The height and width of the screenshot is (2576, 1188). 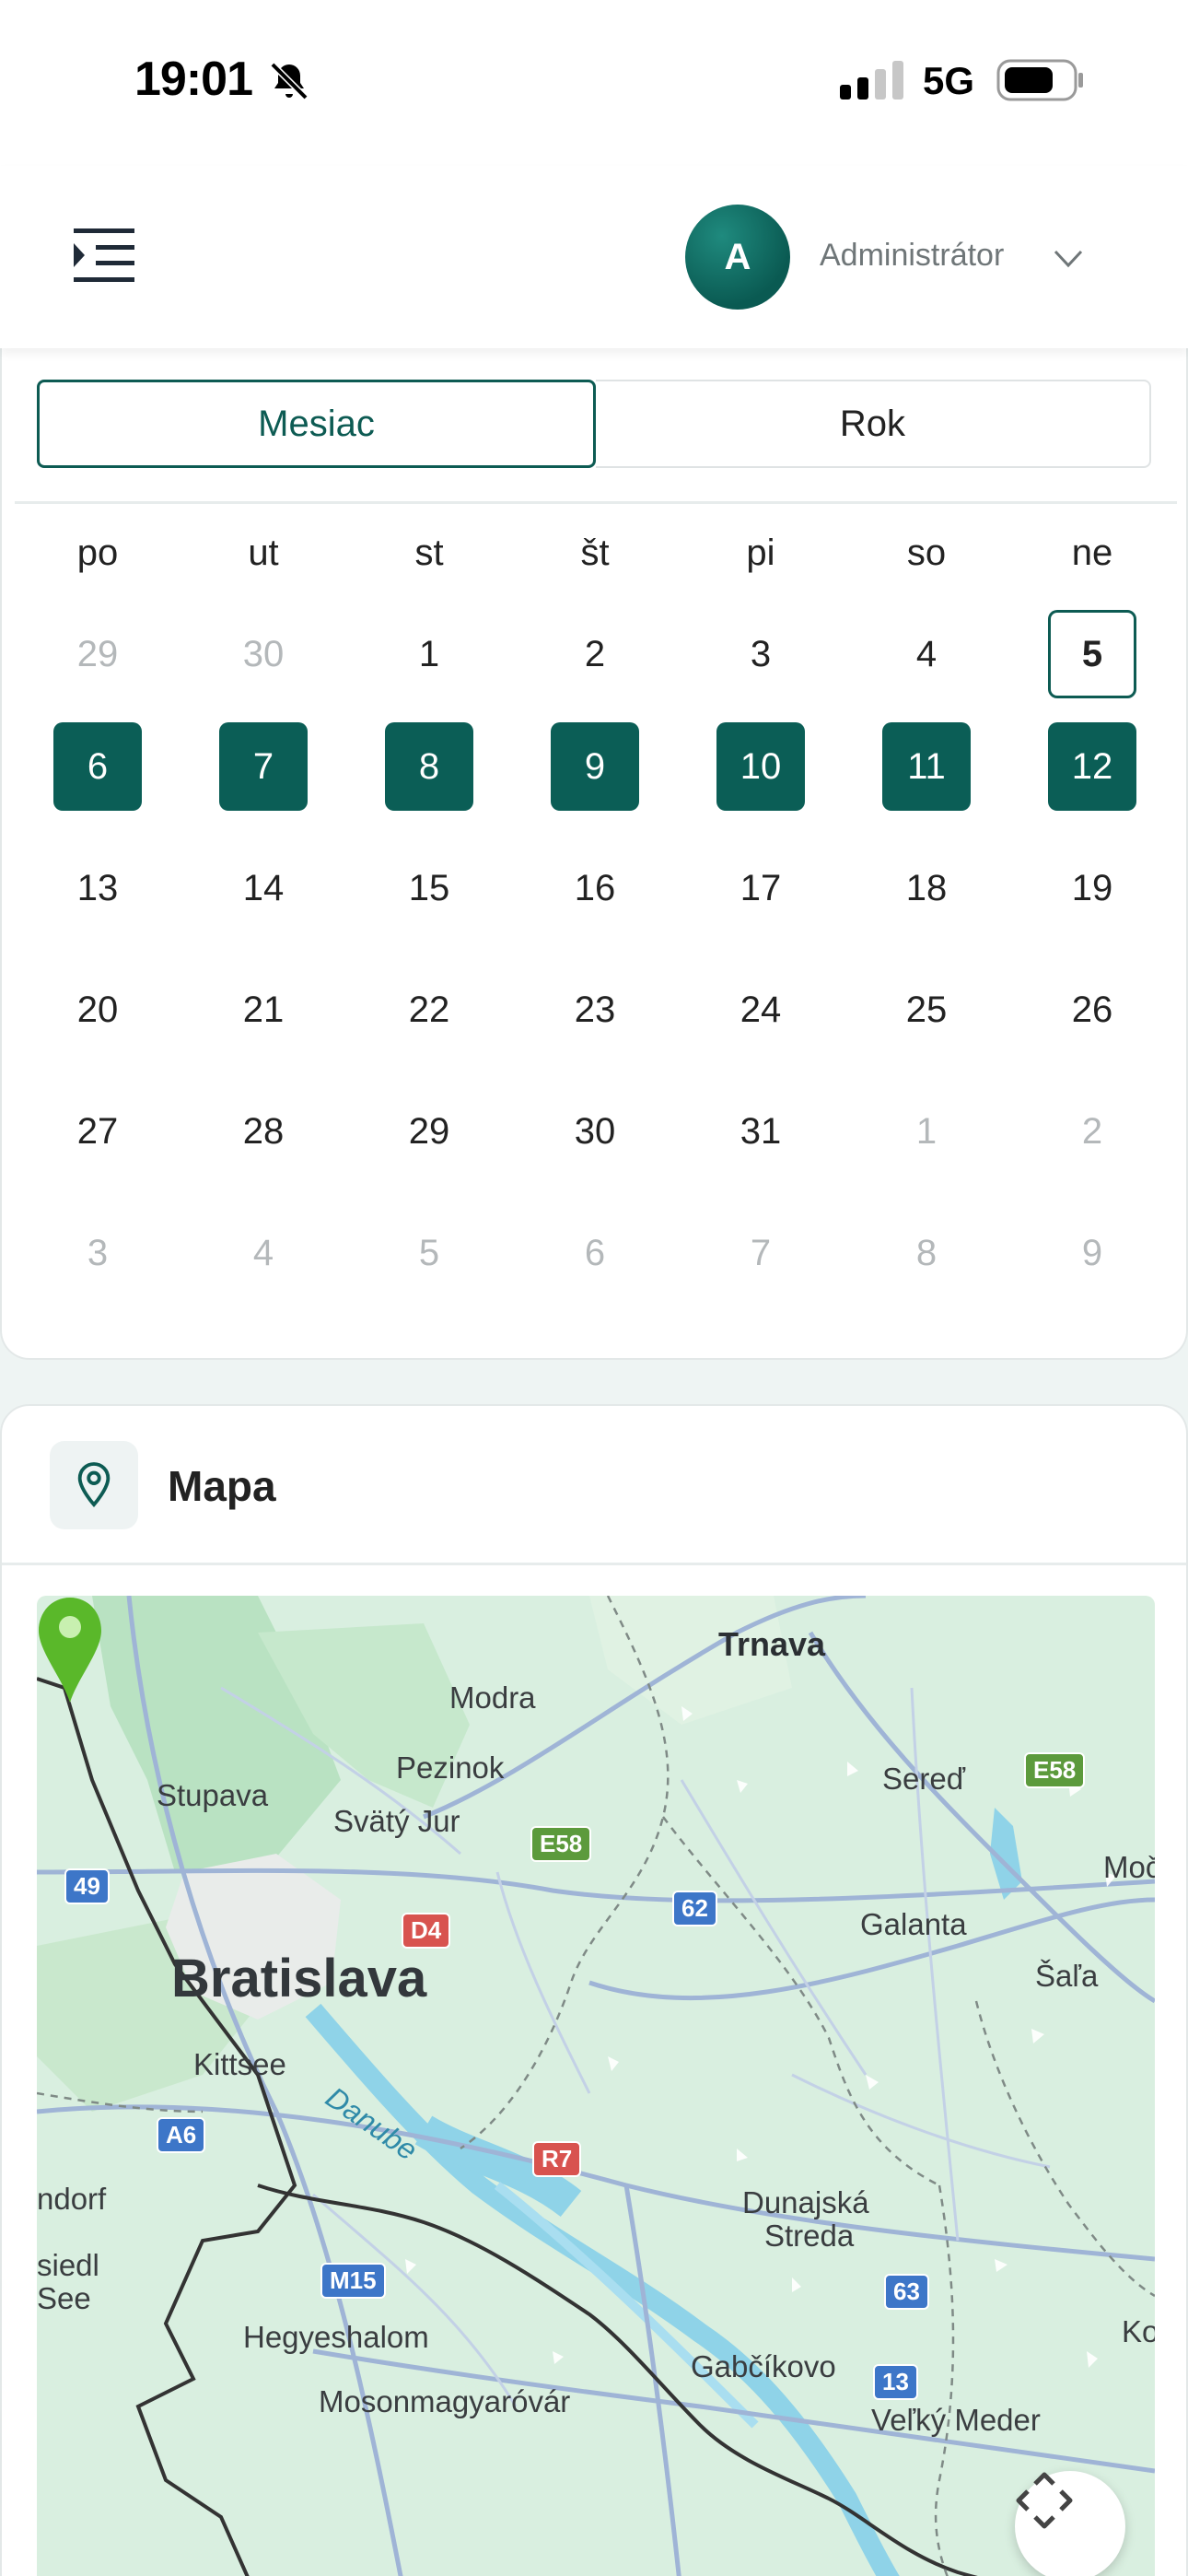 I want to click on calendar-day-outside-month: 2, so click(x=1092, y=1131).